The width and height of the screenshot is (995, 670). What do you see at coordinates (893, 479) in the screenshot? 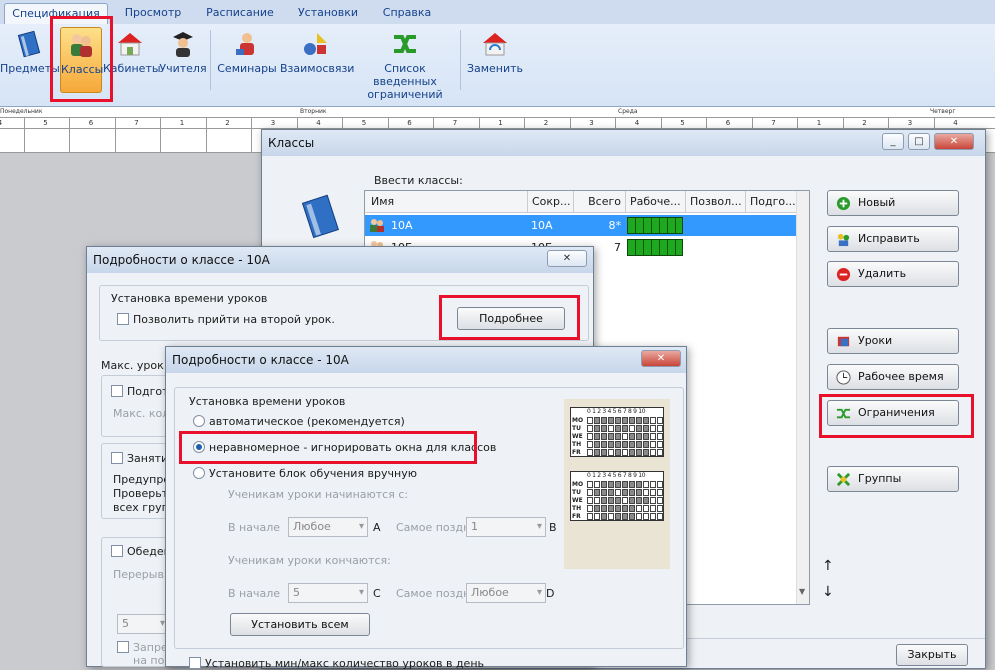
I see `groups-button: Группы` at bounding box center [893, 479].